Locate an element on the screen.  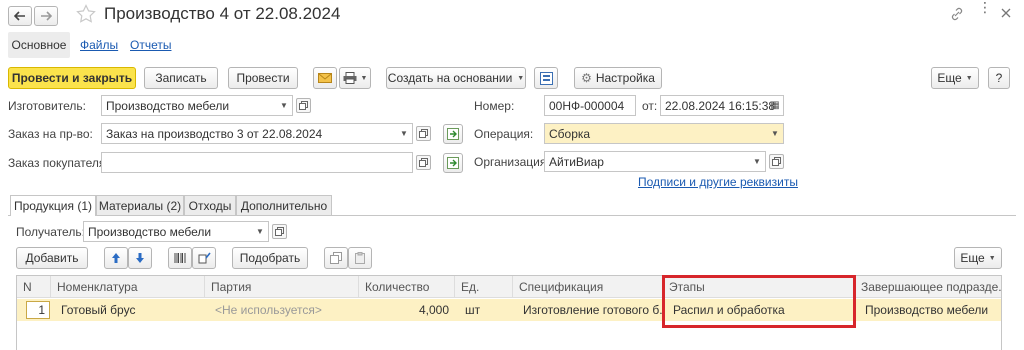
copy-button is located at coordinates (336, 258).